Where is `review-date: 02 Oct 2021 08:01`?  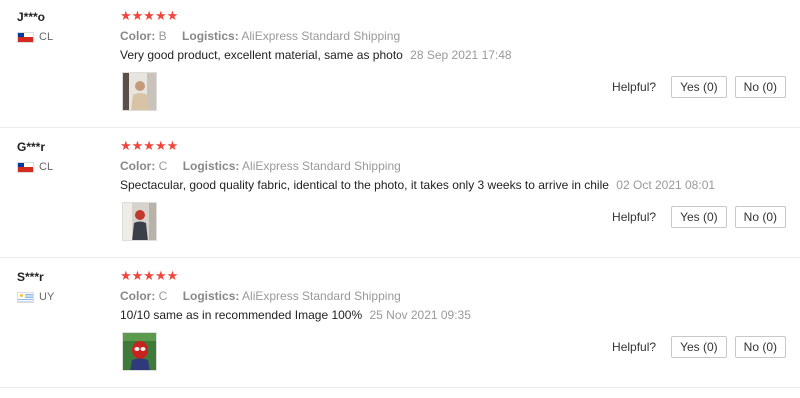
review-date: 02 Oct 2021 08:01 is located at coordinates (666, 185).